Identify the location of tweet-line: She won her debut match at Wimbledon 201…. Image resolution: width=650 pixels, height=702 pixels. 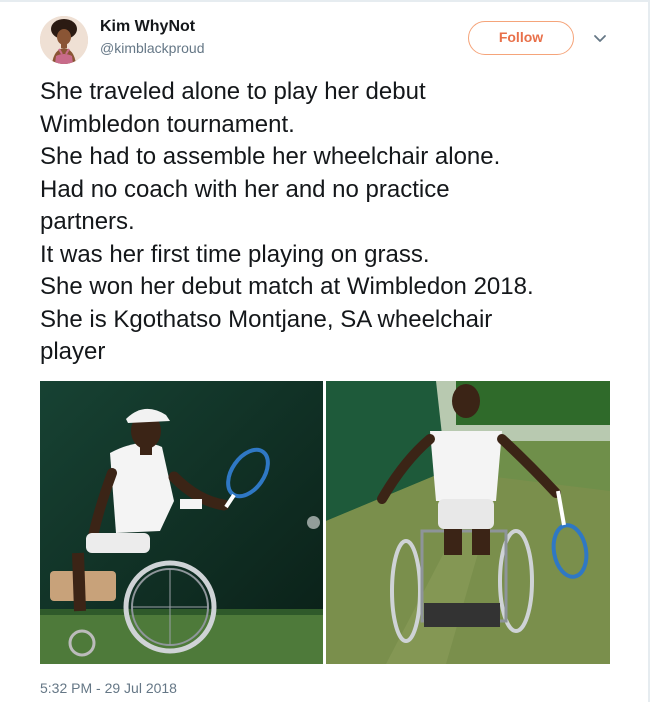
(287, 286).